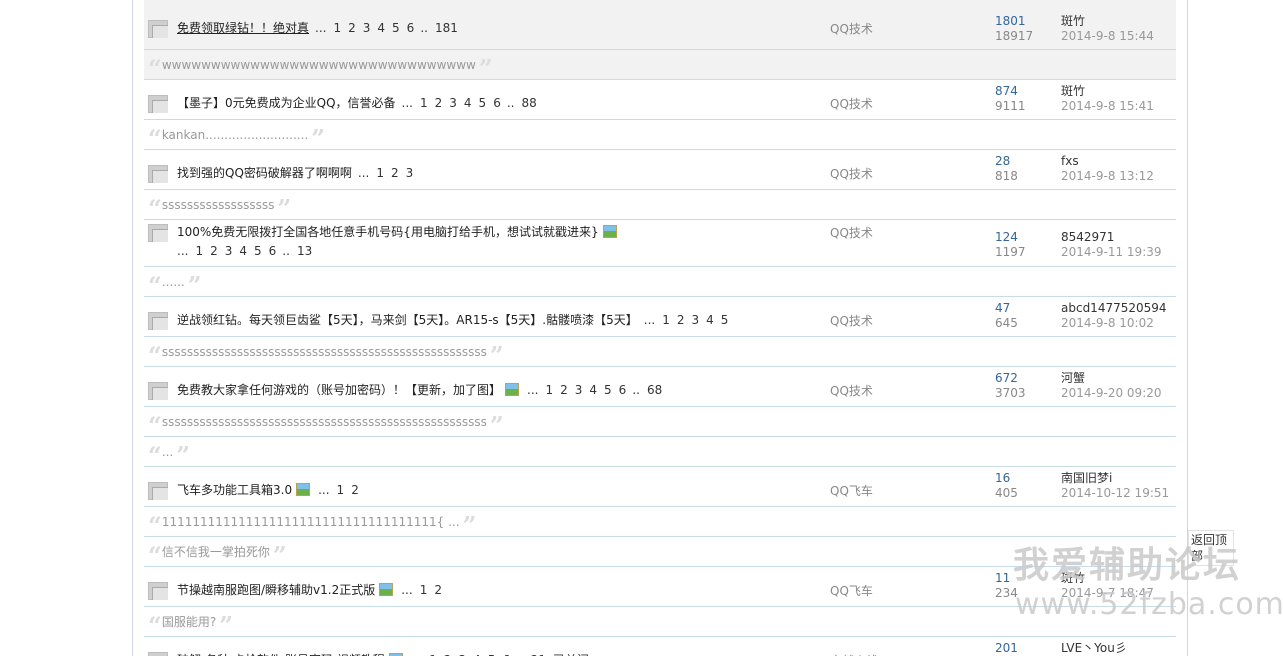 The height and width of the screenshot is (656, 1283). Describe the element at coordinates (1025, 478) in the screenshot. I see `reply-count: 16` at that location.